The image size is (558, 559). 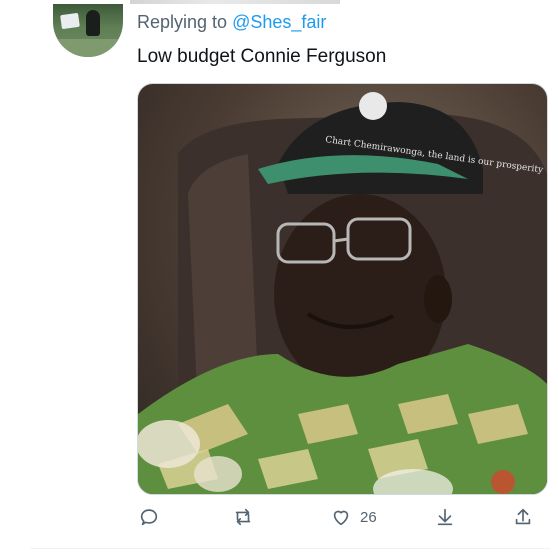 I want to click on like-count: 26, so click(x=368, y=517).